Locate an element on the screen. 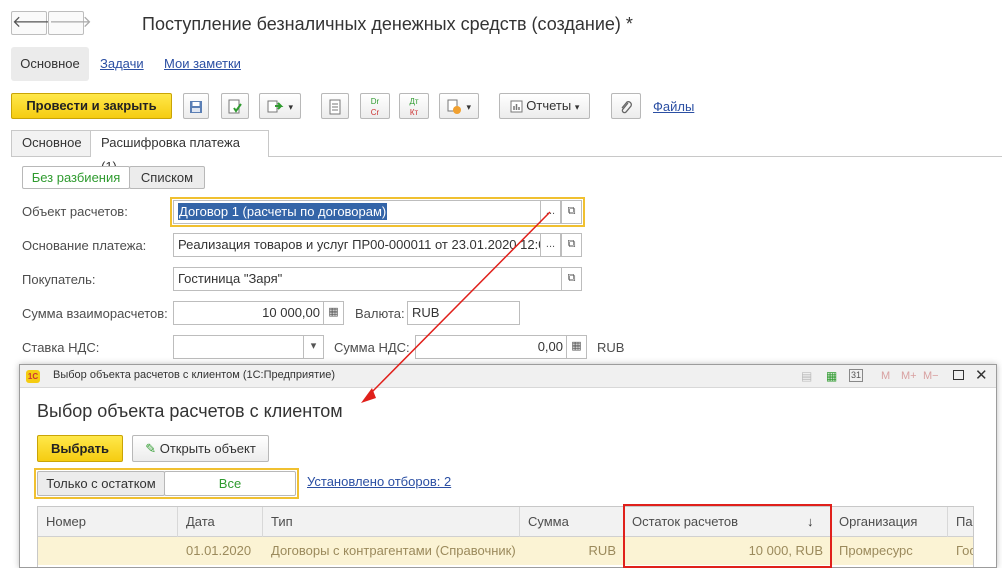 This screenshot has width=1002, height=568. annotation-arrow-line is located at coordinates (459, 304).